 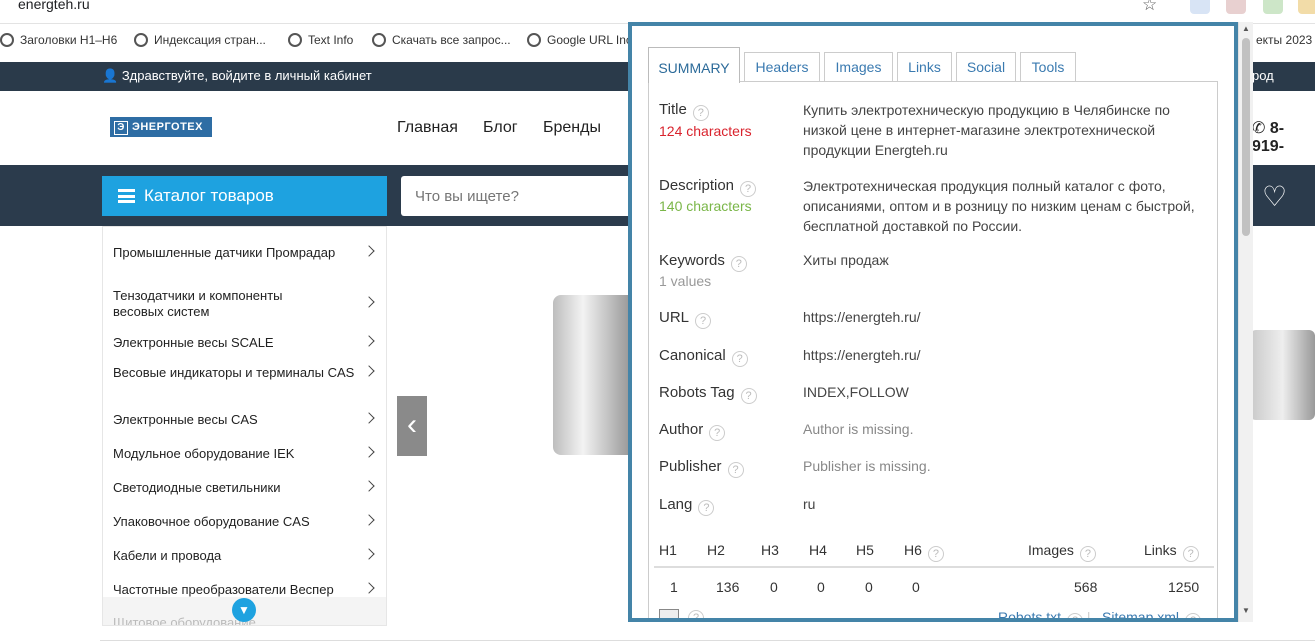 What do you see at coordinates (1284, 40) in the screenshot?
I see `bookmark-item: екты 2023` at bounding box center [1284, 40].